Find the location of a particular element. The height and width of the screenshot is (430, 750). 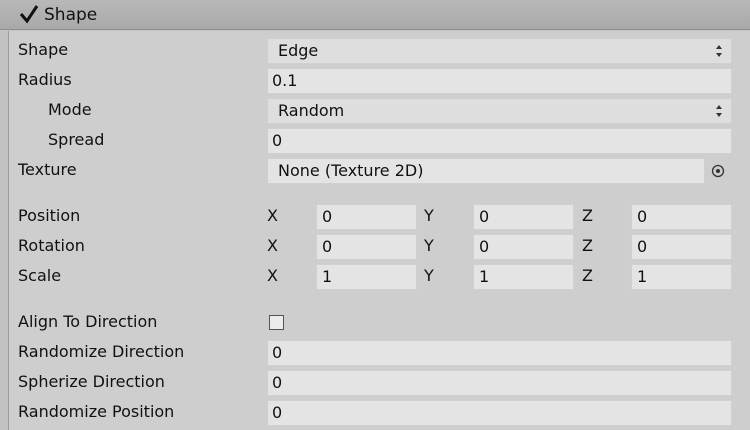

object-picker-icon is located at coordinates (718, 171).